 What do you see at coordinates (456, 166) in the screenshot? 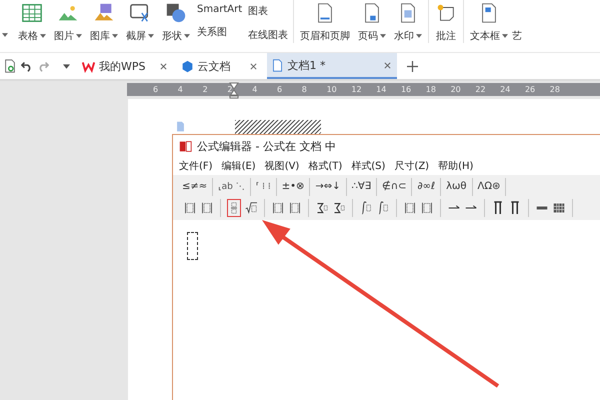
I see `menu-item: 帮助(H)` at bounding box center [456, 166].